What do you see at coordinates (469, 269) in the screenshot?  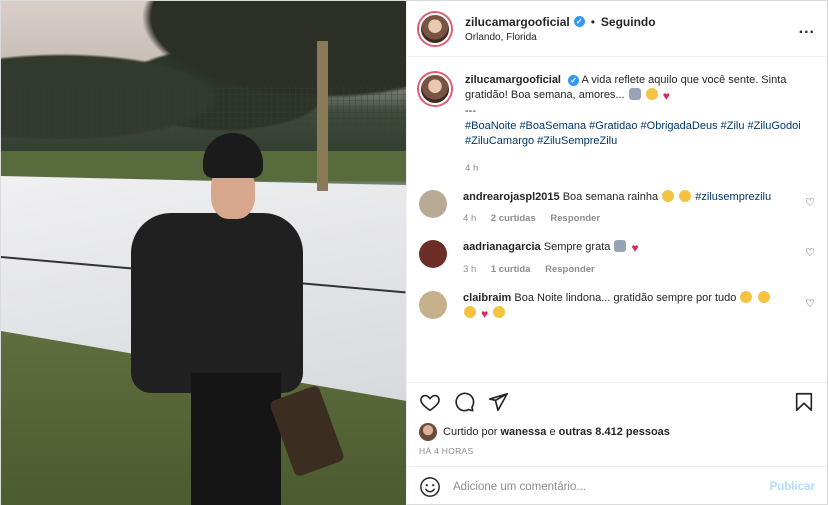 I see `comment-time: 3 h` at bounding box center [469, 269].